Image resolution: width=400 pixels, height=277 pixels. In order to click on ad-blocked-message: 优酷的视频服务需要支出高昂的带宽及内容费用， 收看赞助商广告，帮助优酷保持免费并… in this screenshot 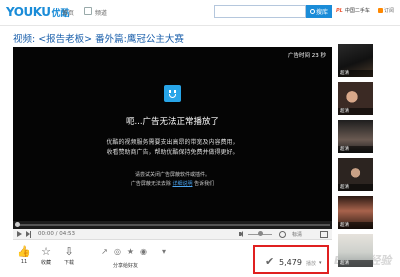, I will do `click(172, 148)`.